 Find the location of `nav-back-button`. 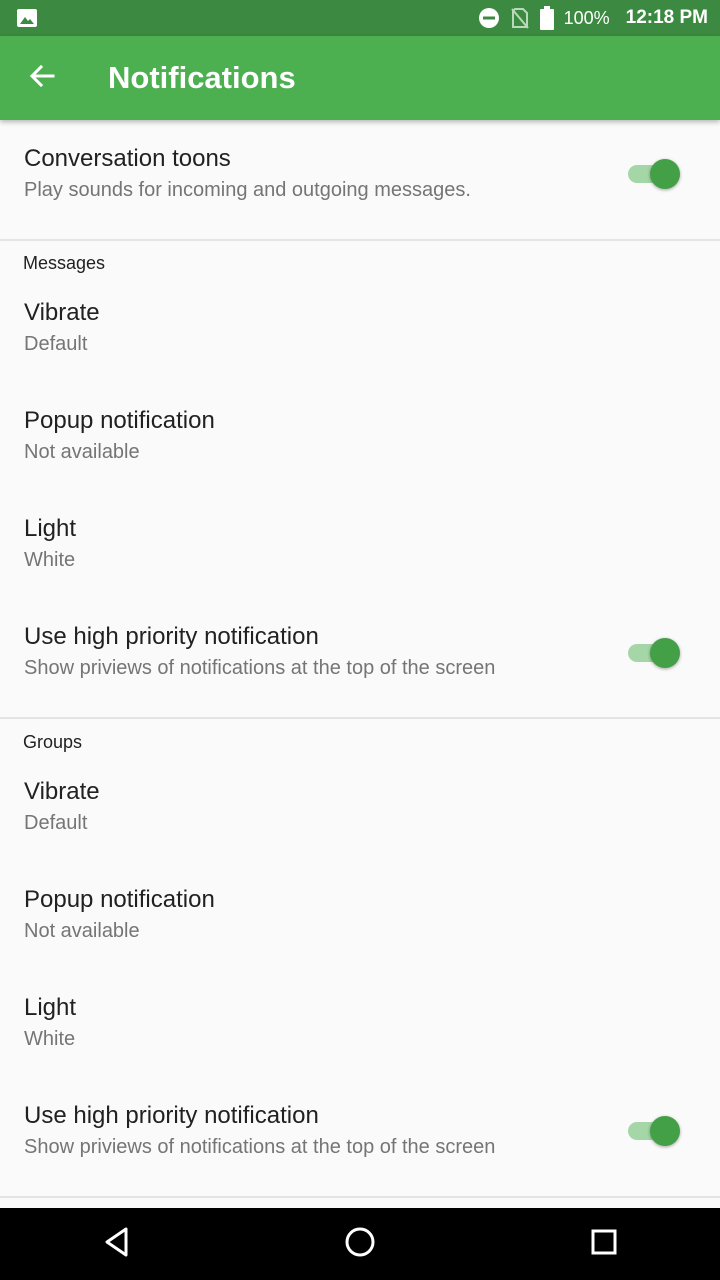

nav-back-button is located at coordinates (117, 1244).